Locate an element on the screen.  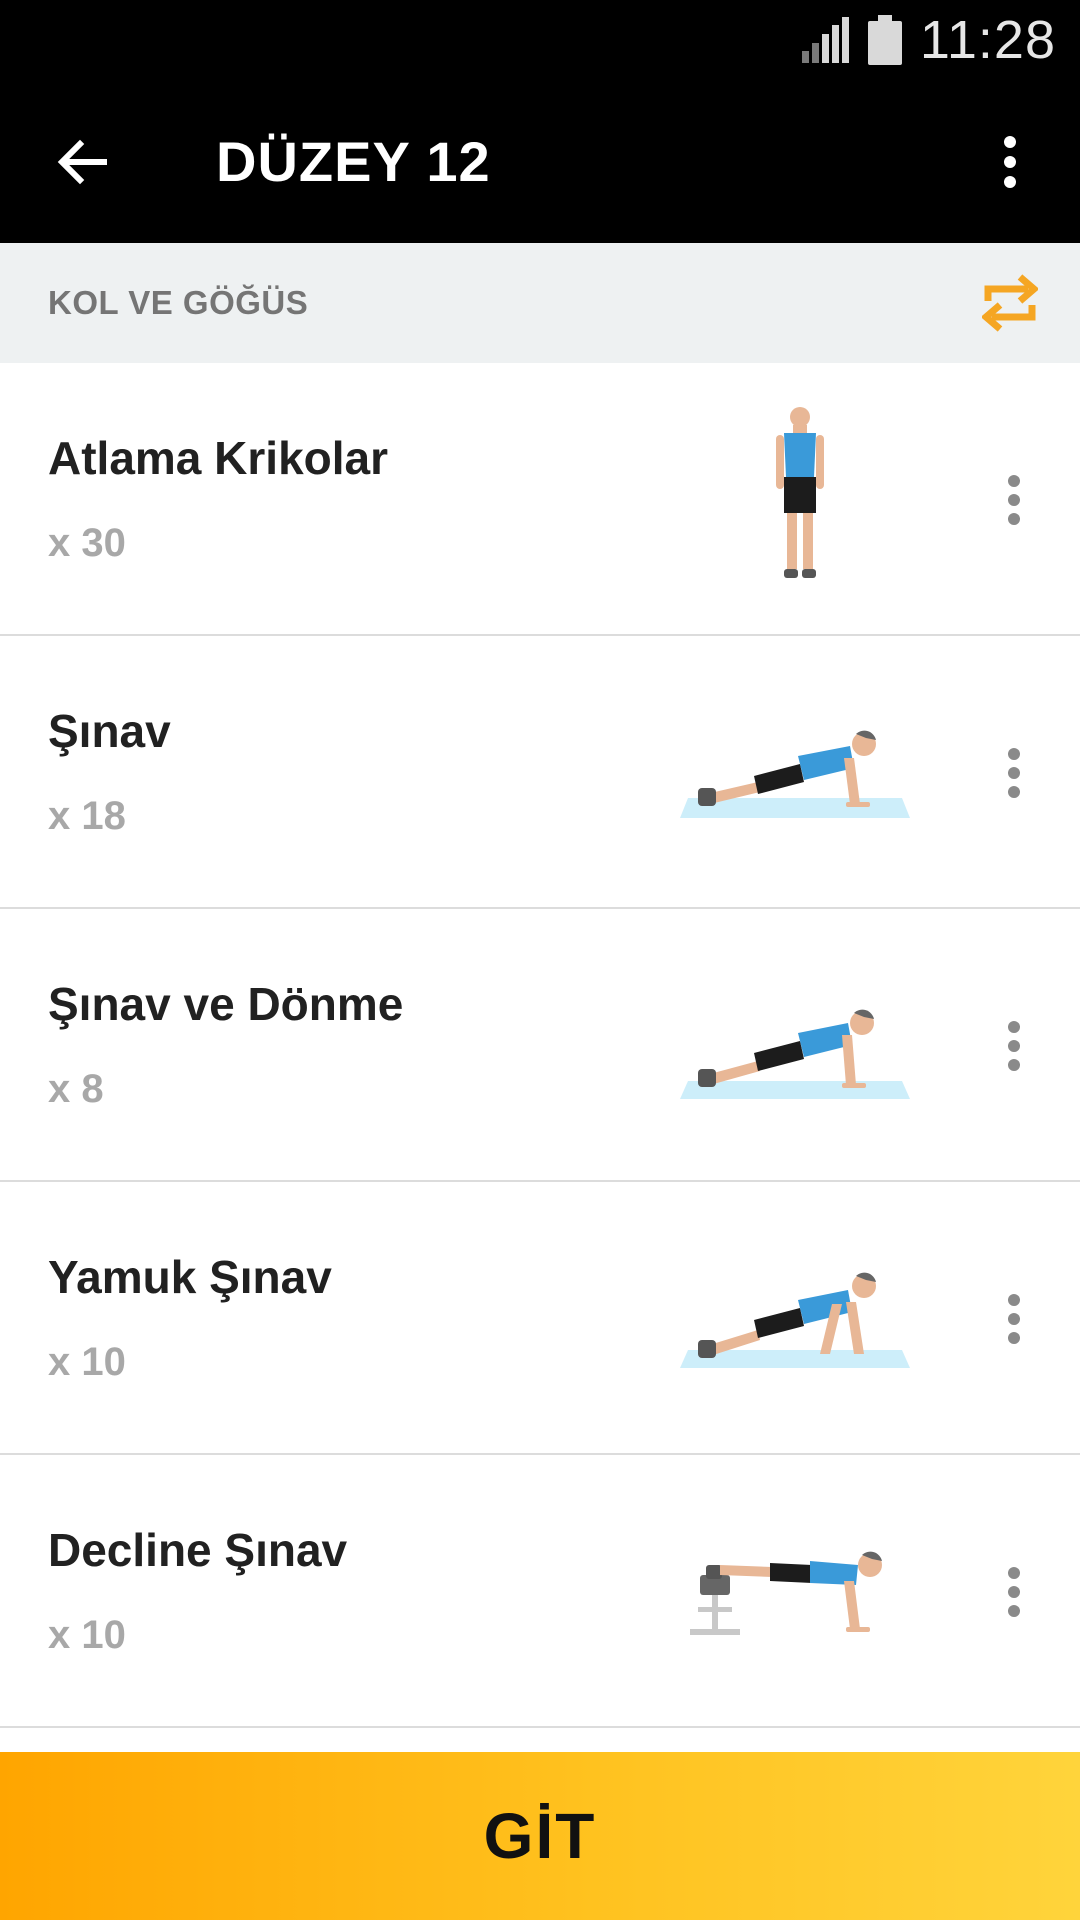
more-options-button is located at coordinates (1010, 162).